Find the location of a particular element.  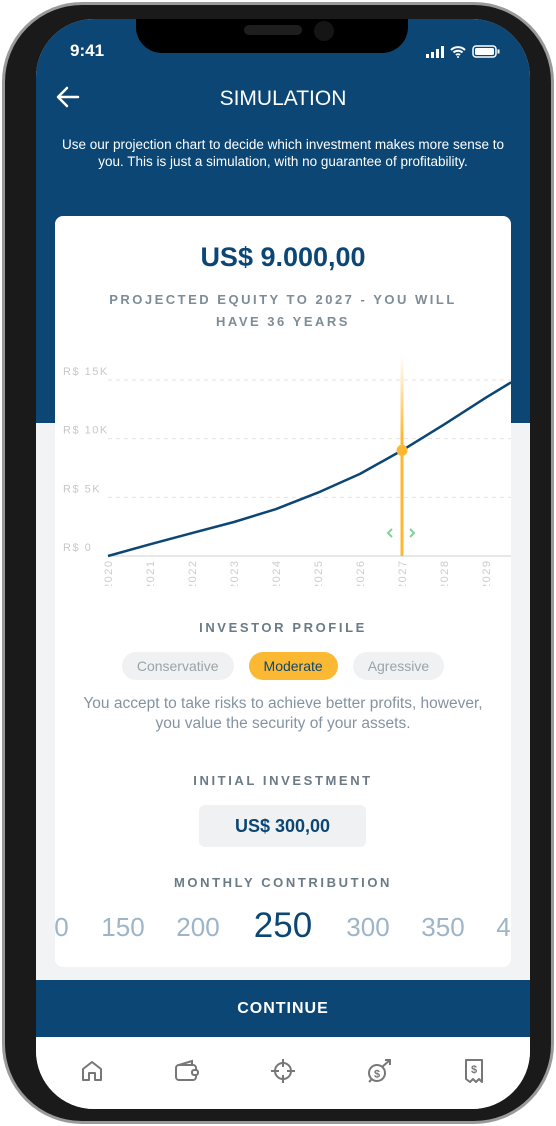

y-tick-label: R$ 0 is located at coordinates (77, 548).